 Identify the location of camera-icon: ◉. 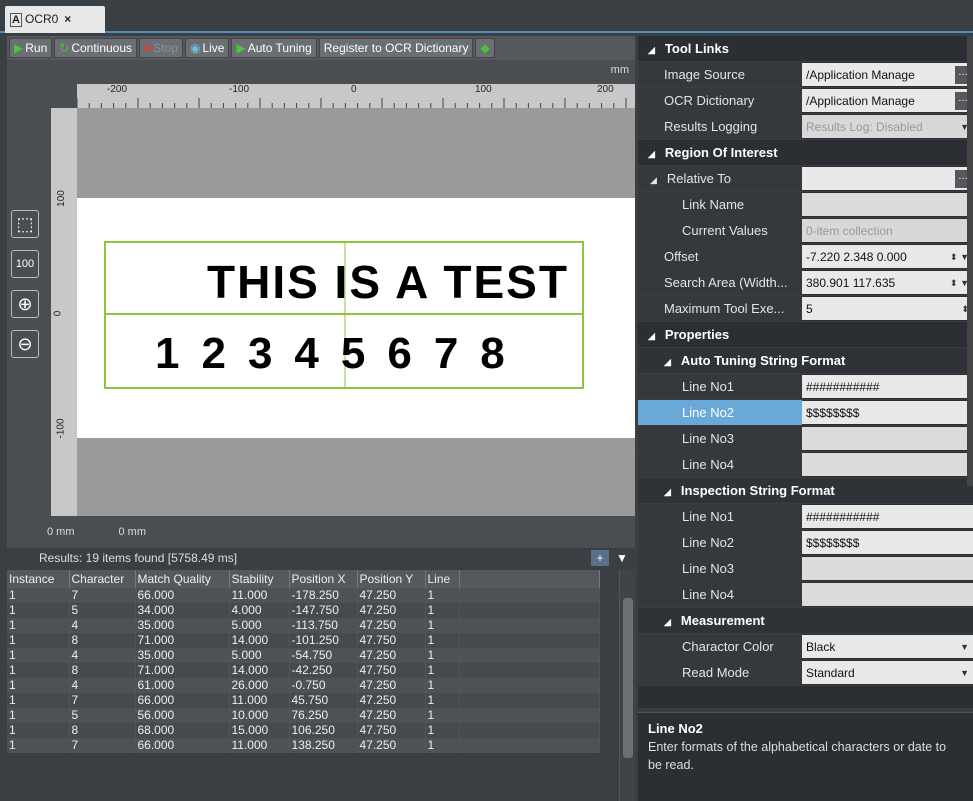
(195, 48).